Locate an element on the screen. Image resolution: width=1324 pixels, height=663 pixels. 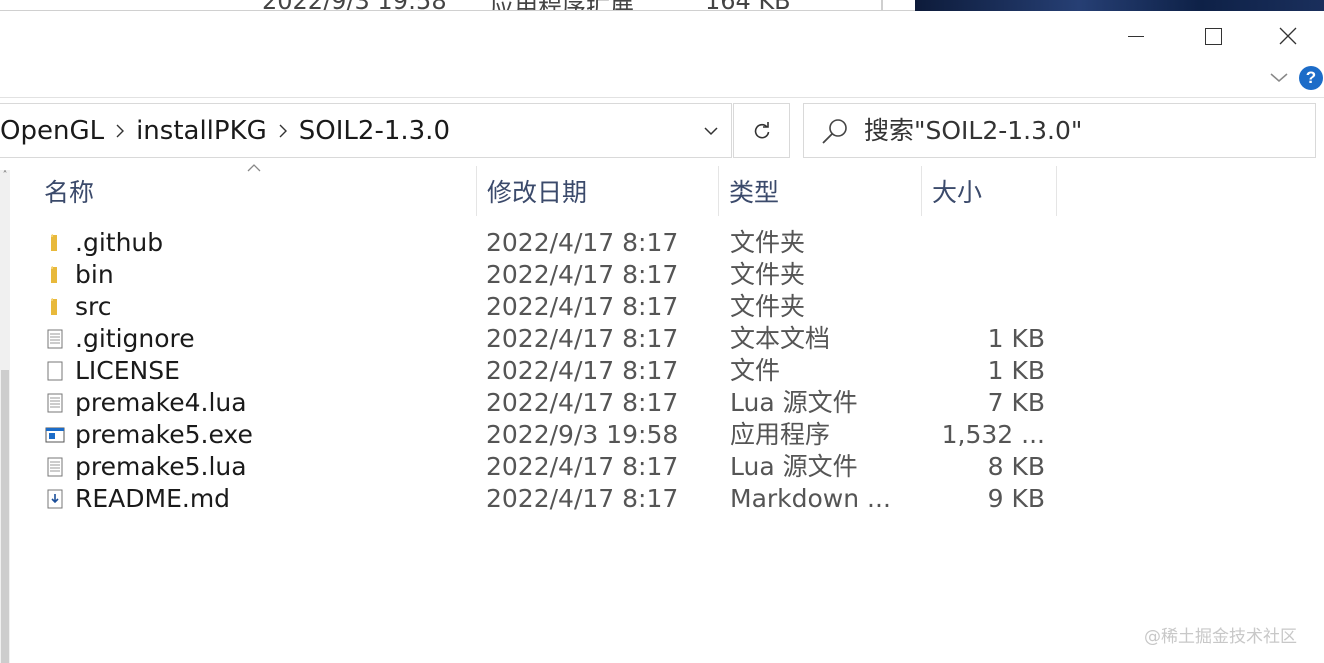
file-row: .gitignore 2022/4/17 8:17 文本文档 1 KB is located at coordinates (662, 339).